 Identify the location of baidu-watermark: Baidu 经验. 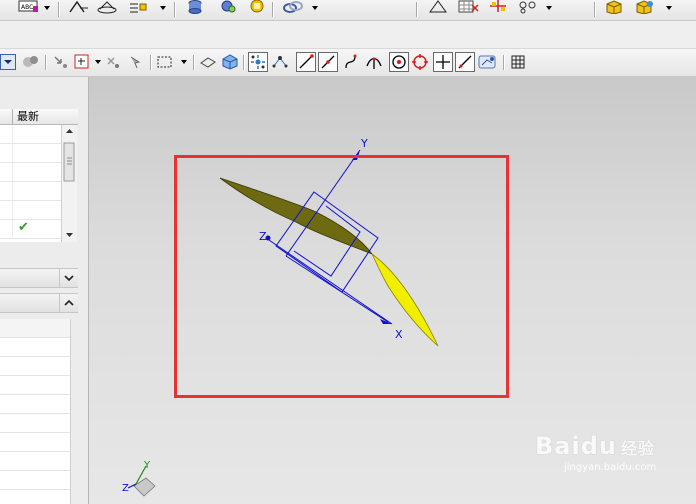
(595, 446).